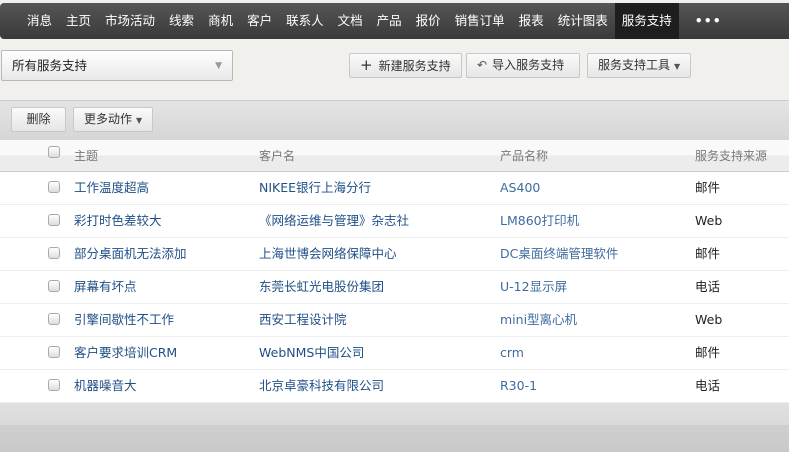 This screenshot has height=452, width=789. Describe the element at coordinates (124, 320) in the screenshot. I see `subject-link: 引擎间歇性不工作` at that location.